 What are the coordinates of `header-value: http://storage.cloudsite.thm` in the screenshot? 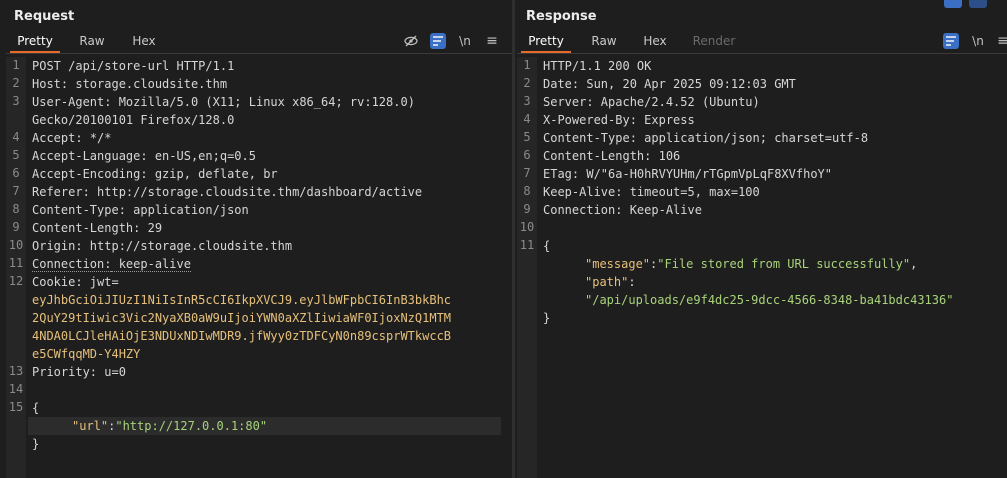 It's located at (187, 246).